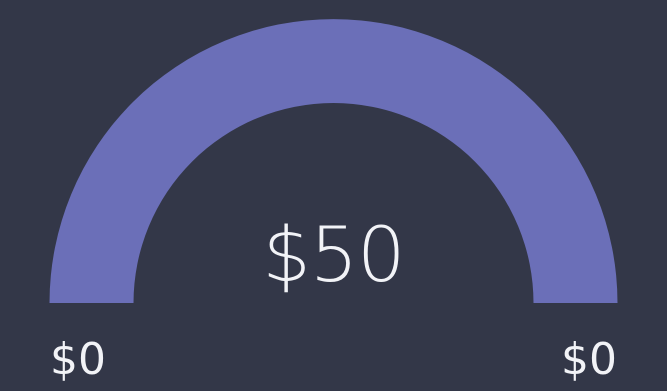 The height and width of the screenshot is (391, 667). I want to click on gauge-max-label: $0, so click(589, 359).